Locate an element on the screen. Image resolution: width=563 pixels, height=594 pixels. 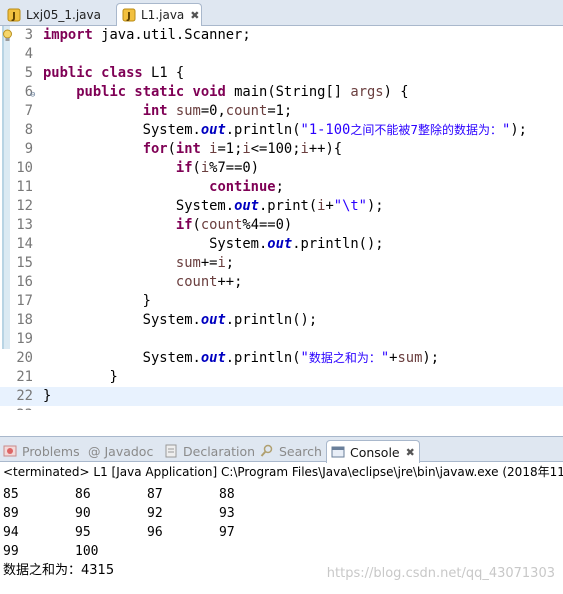
tab-console: Console ✖ is located at coordinates (373, 451).